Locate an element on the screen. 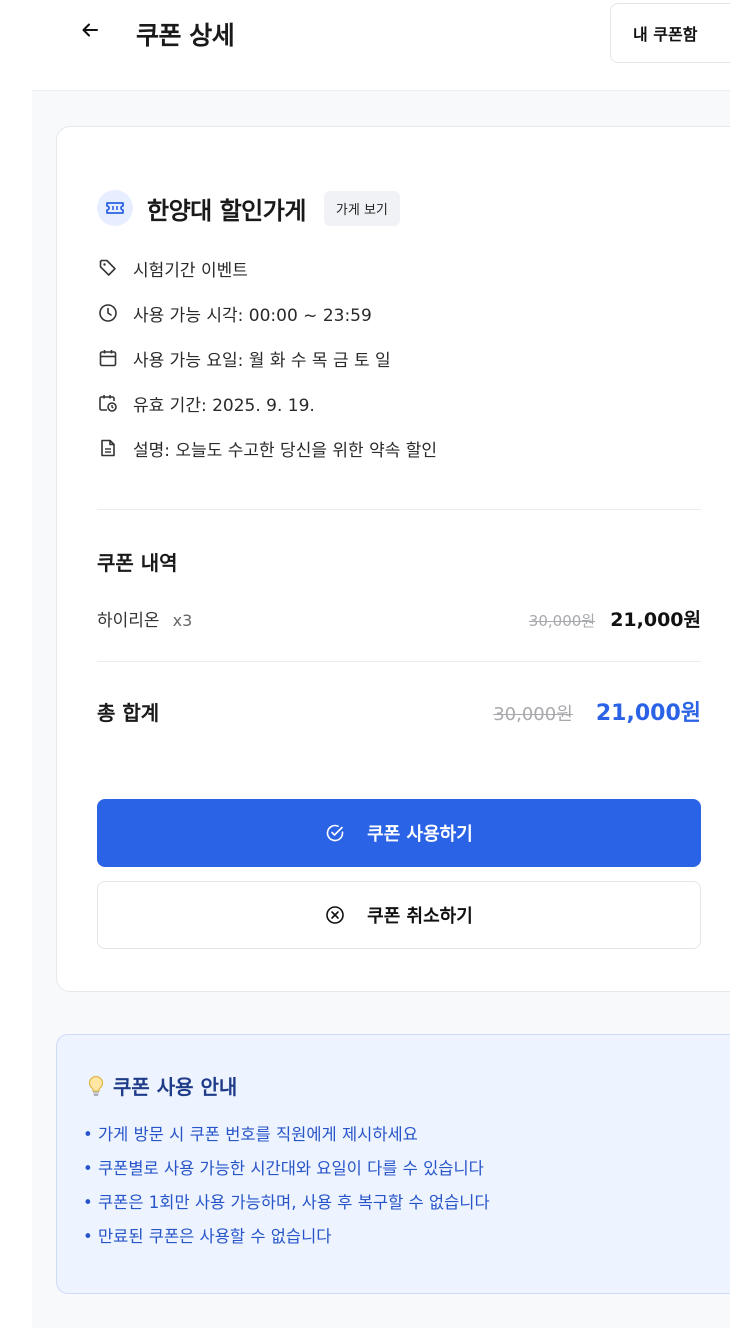 The height and width of the screenshot is (1328, 730). item-quantity: x3 is located at coordinates (182, 620).